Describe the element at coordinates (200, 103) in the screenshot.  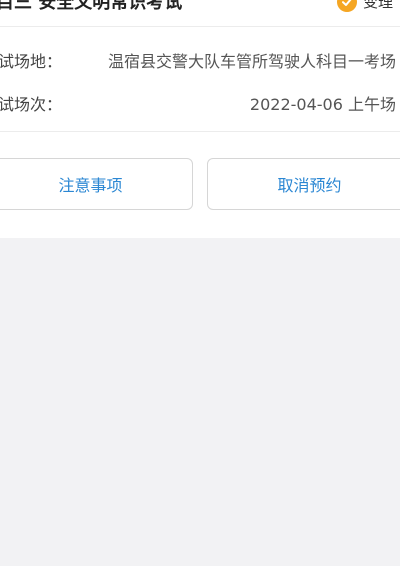
I see `session-row: 试场次： 2022-04-06 上午场` at that location.